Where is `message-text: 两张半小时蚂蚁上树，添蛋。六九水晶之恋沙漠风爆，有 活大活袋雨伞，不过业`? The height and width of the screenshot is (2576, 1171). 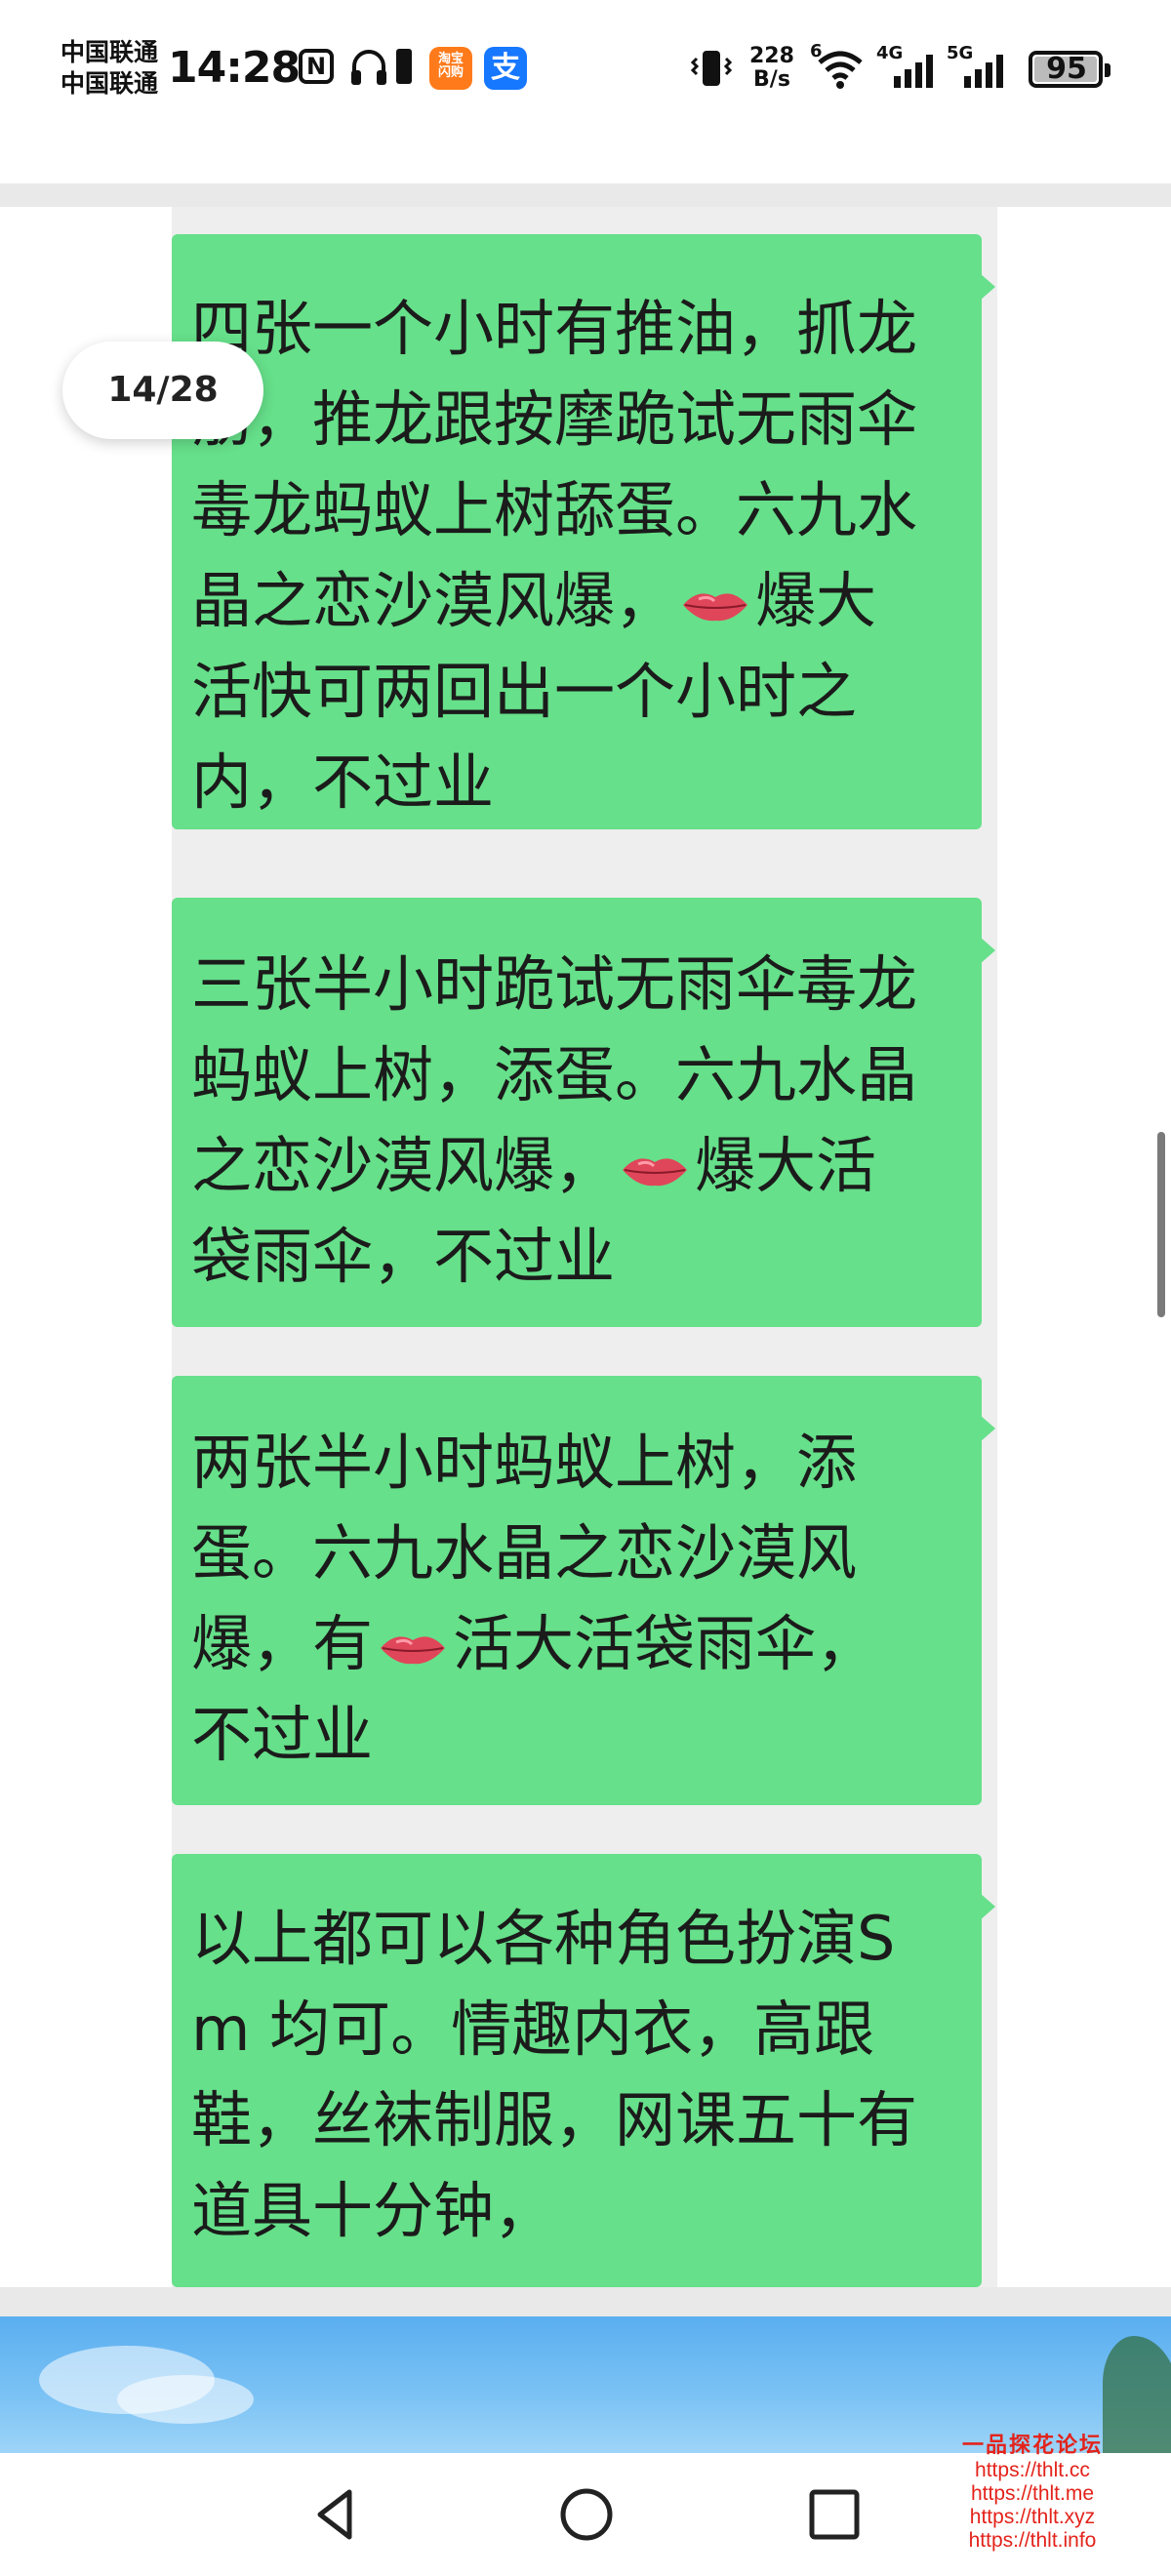
message-text: 两张半小时蚂蚁上树，添蛋。六九水晶之恋沙漠风爆，有 活大活袋雨伞，不过业 is located at coordinates (562, 1598).